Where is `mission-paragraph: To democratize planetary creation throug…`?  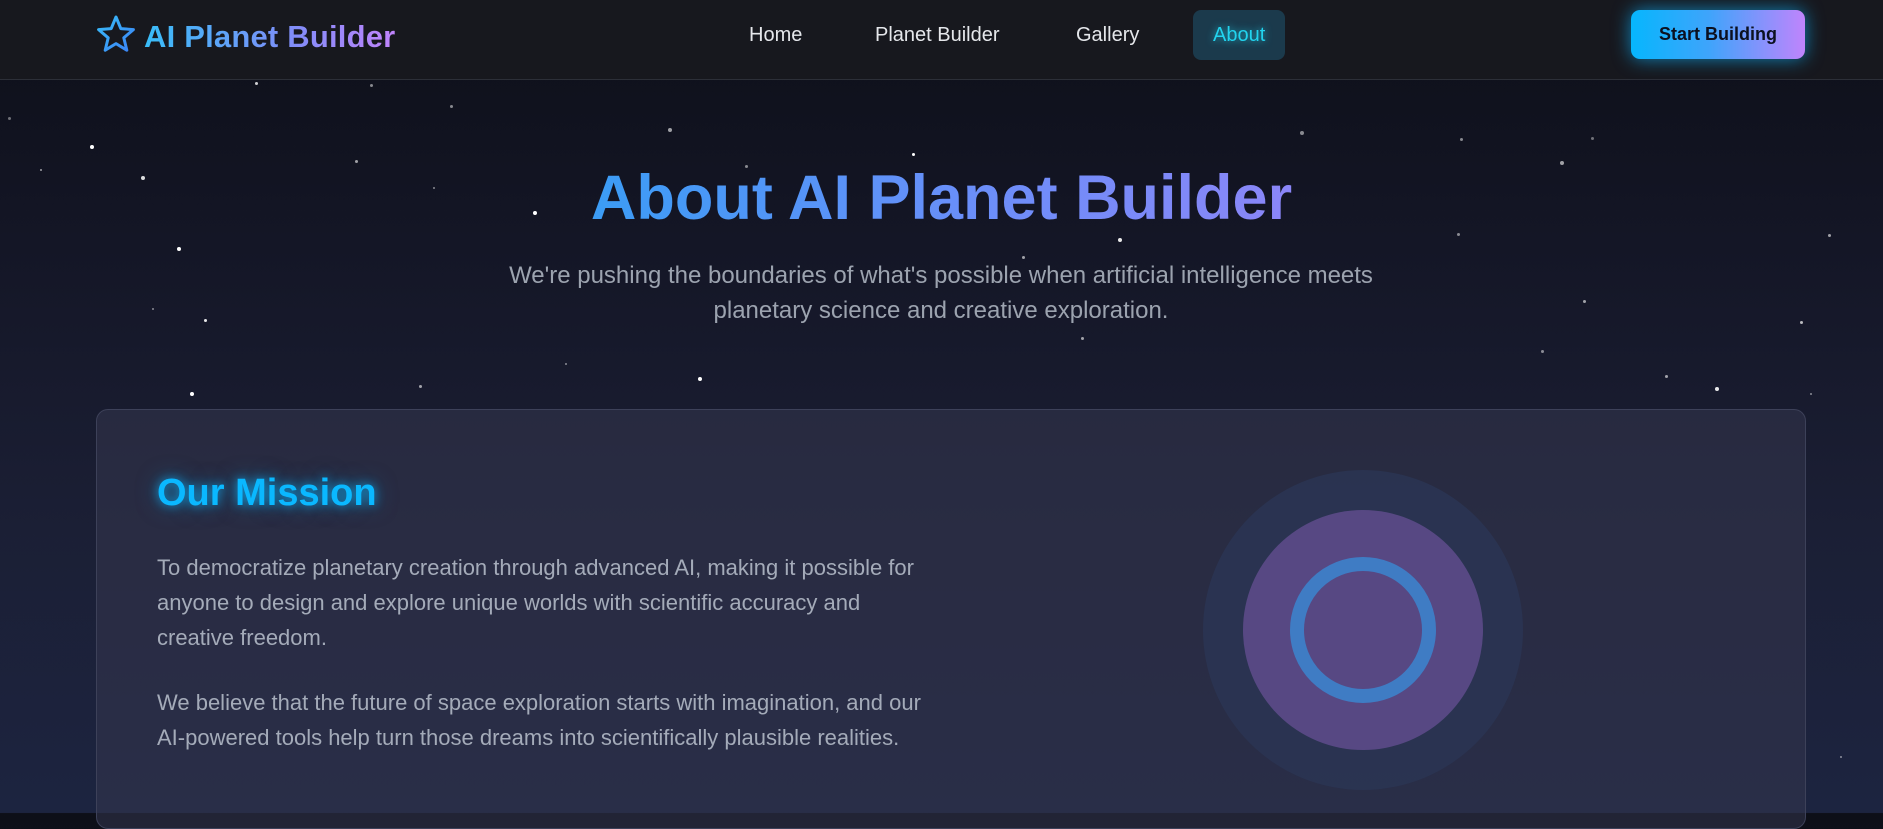
mission-paragraph: To democratize planetary creation throug… is located at coordinates (535, 602).